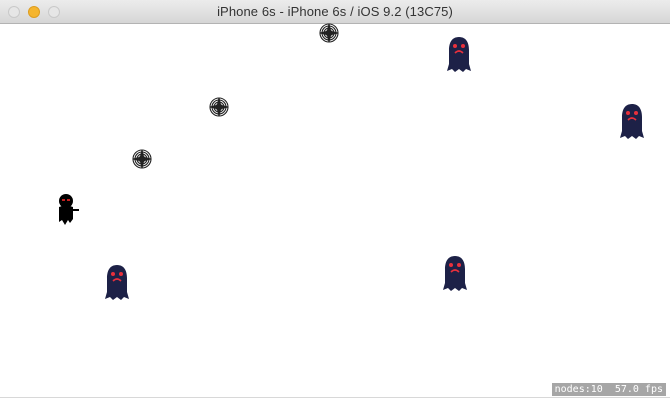 Image resolution: width=670 pixels, height=400 pixels. What do you see at coordinates (578, 389) in the screenshot?
I see `nodes-count-label: nodes:10` at bounding box center [578, 389].